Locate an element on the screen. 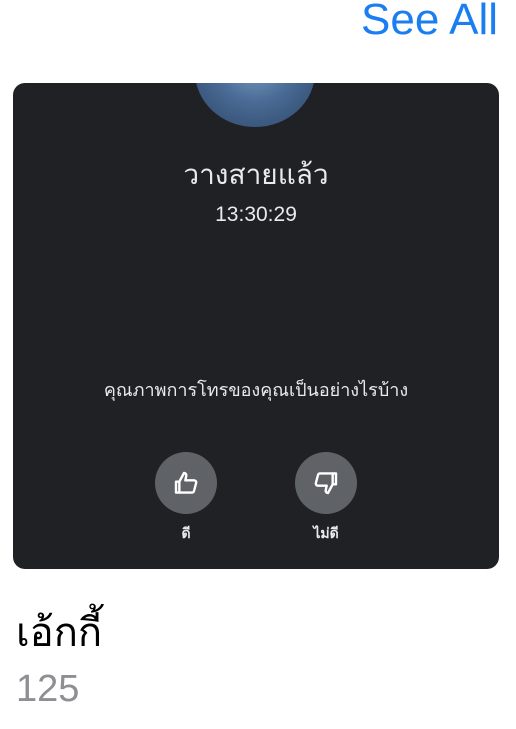 Image resolution: width=516 pixels, height=729 pixels. rate-bad-label: ไม่ดี is located at coordinates (326, 534).